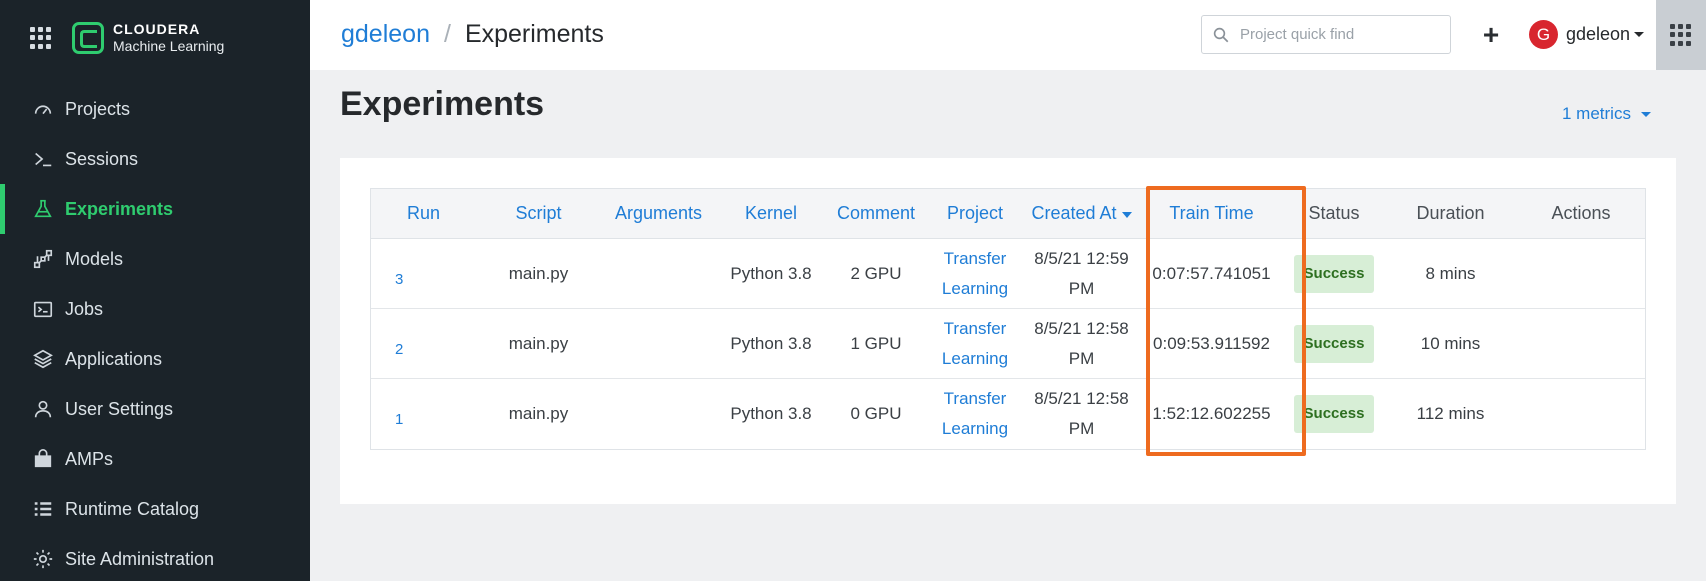 This screenshot has width=1706, height=581. Describe the element at coordinates (1126, 215) in the screenshot. I see `sort-desc-icon` at that location.